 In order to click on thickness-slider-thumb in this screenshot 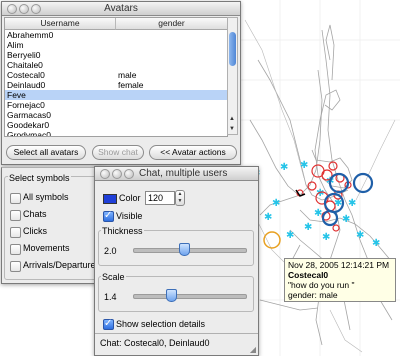, I will do `click(185, 249)`.